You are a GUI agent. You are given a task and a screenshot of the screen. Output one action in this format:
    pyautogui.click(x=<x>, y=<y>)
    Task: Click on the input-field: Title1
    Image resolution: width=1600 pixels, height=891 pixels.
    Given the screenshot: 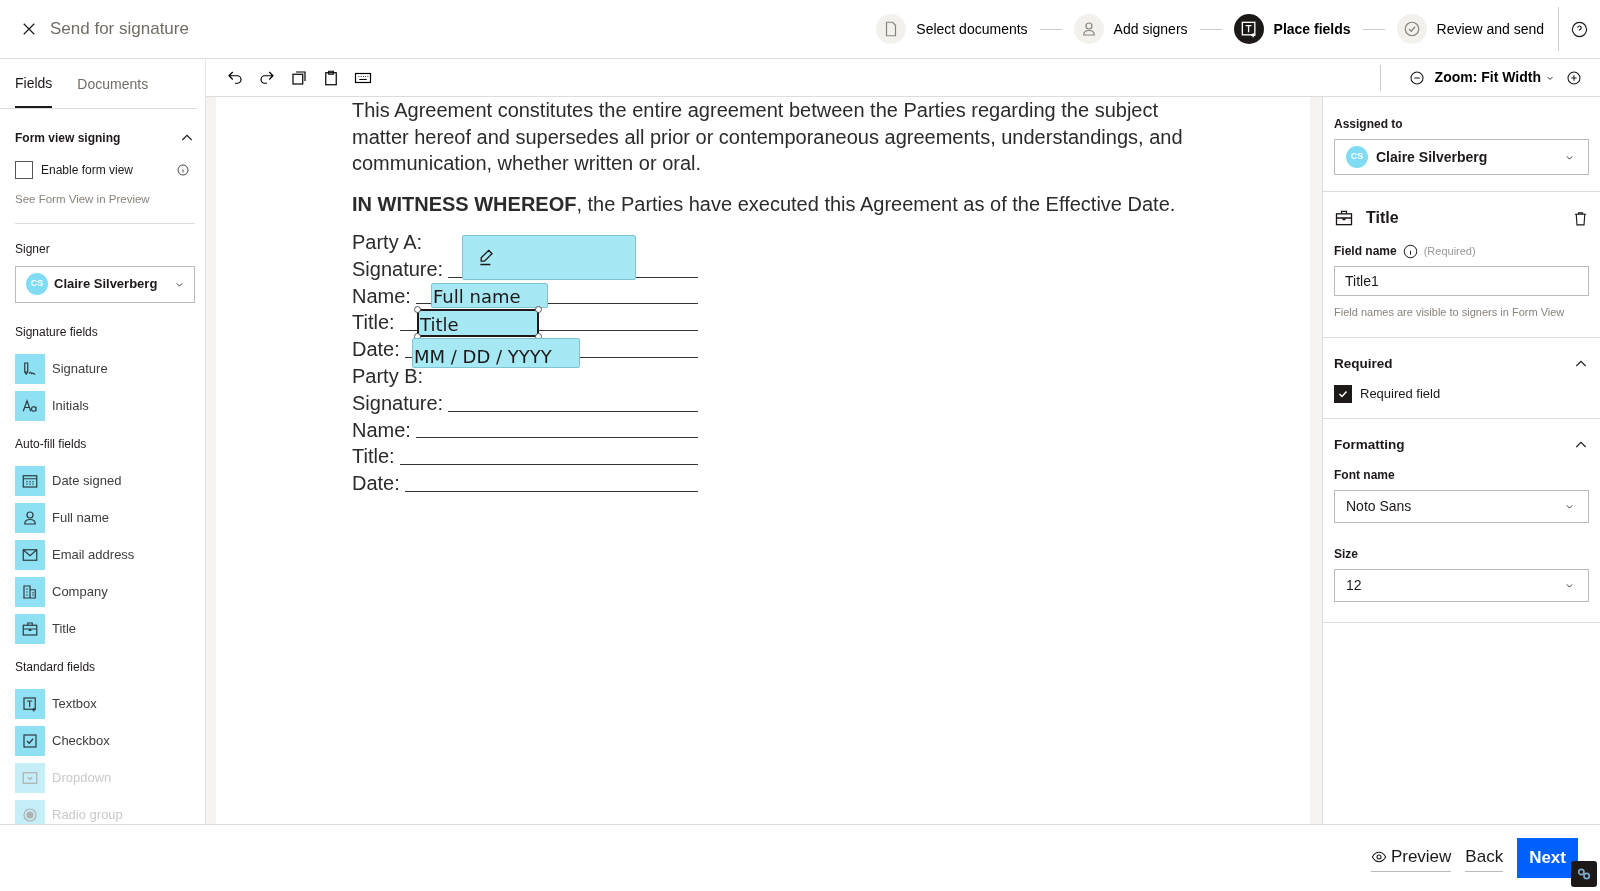 What is the action you would take?
    pyautogui.click(x=1461, y=281)
    